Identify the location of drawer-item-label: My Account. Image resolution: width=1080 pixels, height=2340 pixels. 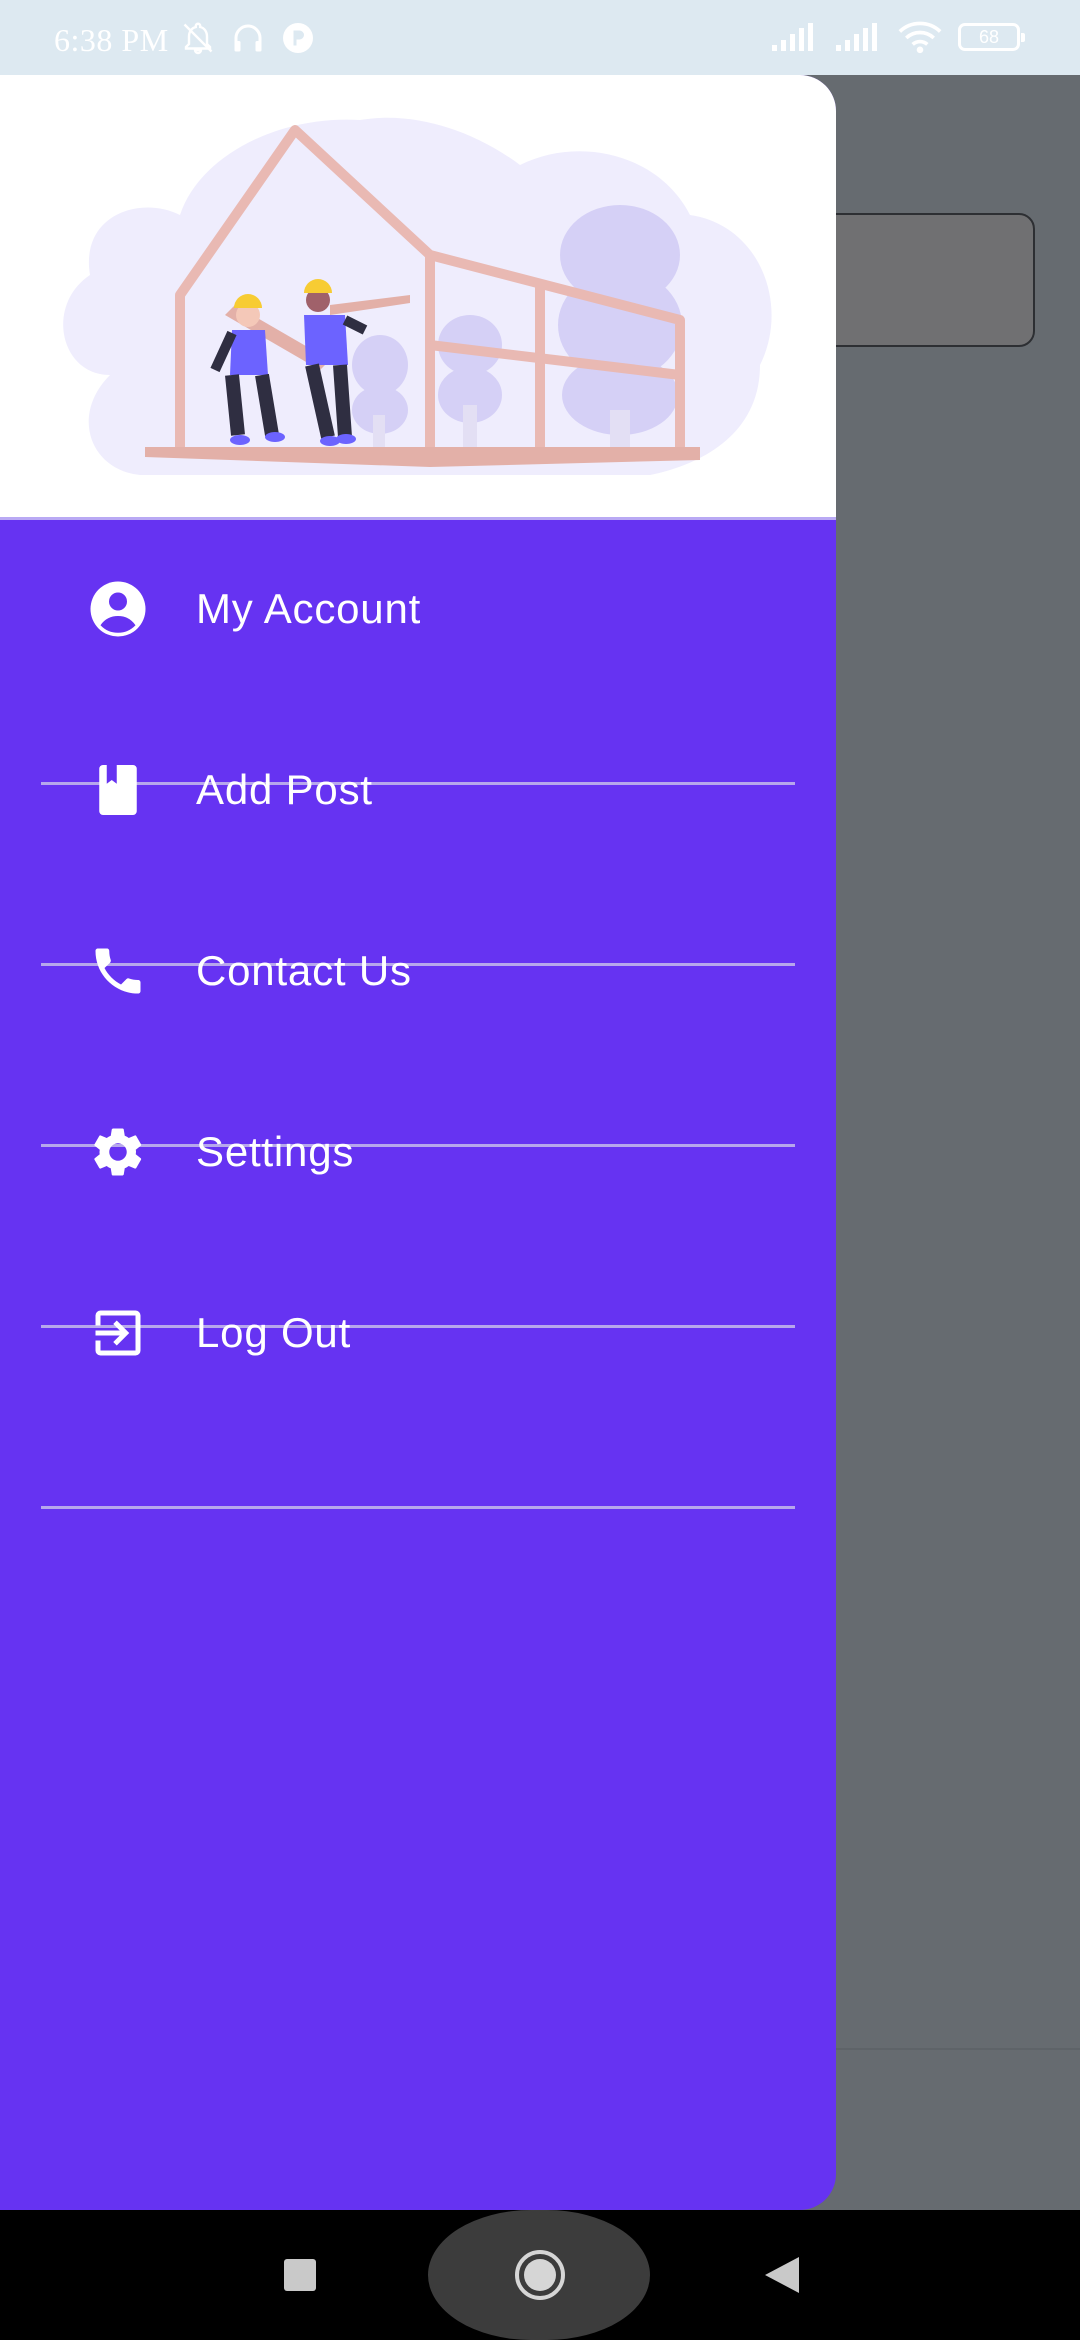
(309, 608).